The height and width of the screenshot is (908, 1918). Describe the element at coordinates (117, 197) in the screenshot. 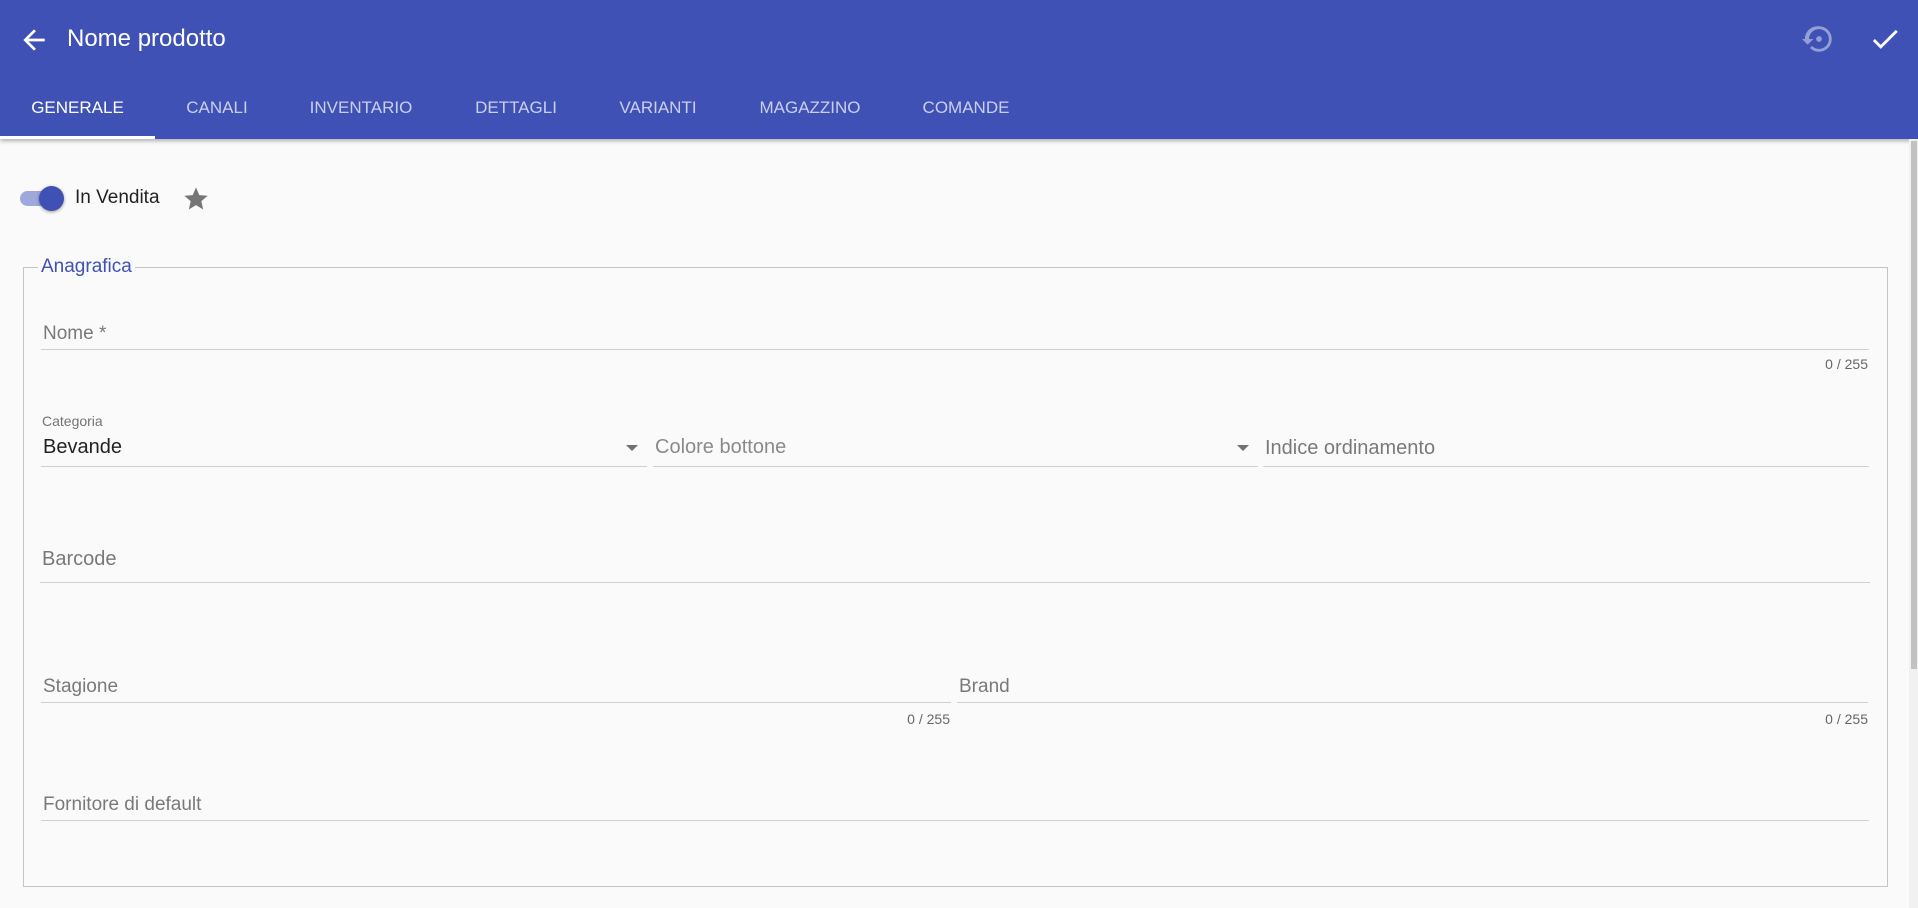

I see `in-vendita-label: In Vendita` at that location.